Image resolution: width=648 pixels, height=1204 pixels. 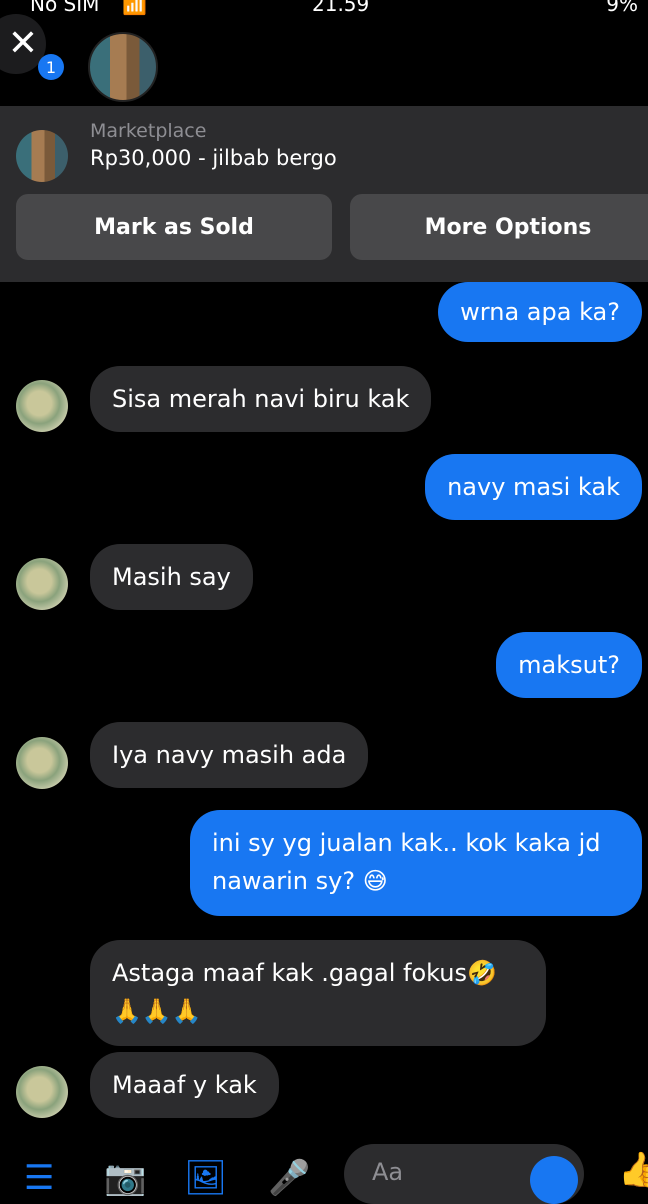 I want to click on message-input-placeholder: Aa, so click(x=388, y=1172).